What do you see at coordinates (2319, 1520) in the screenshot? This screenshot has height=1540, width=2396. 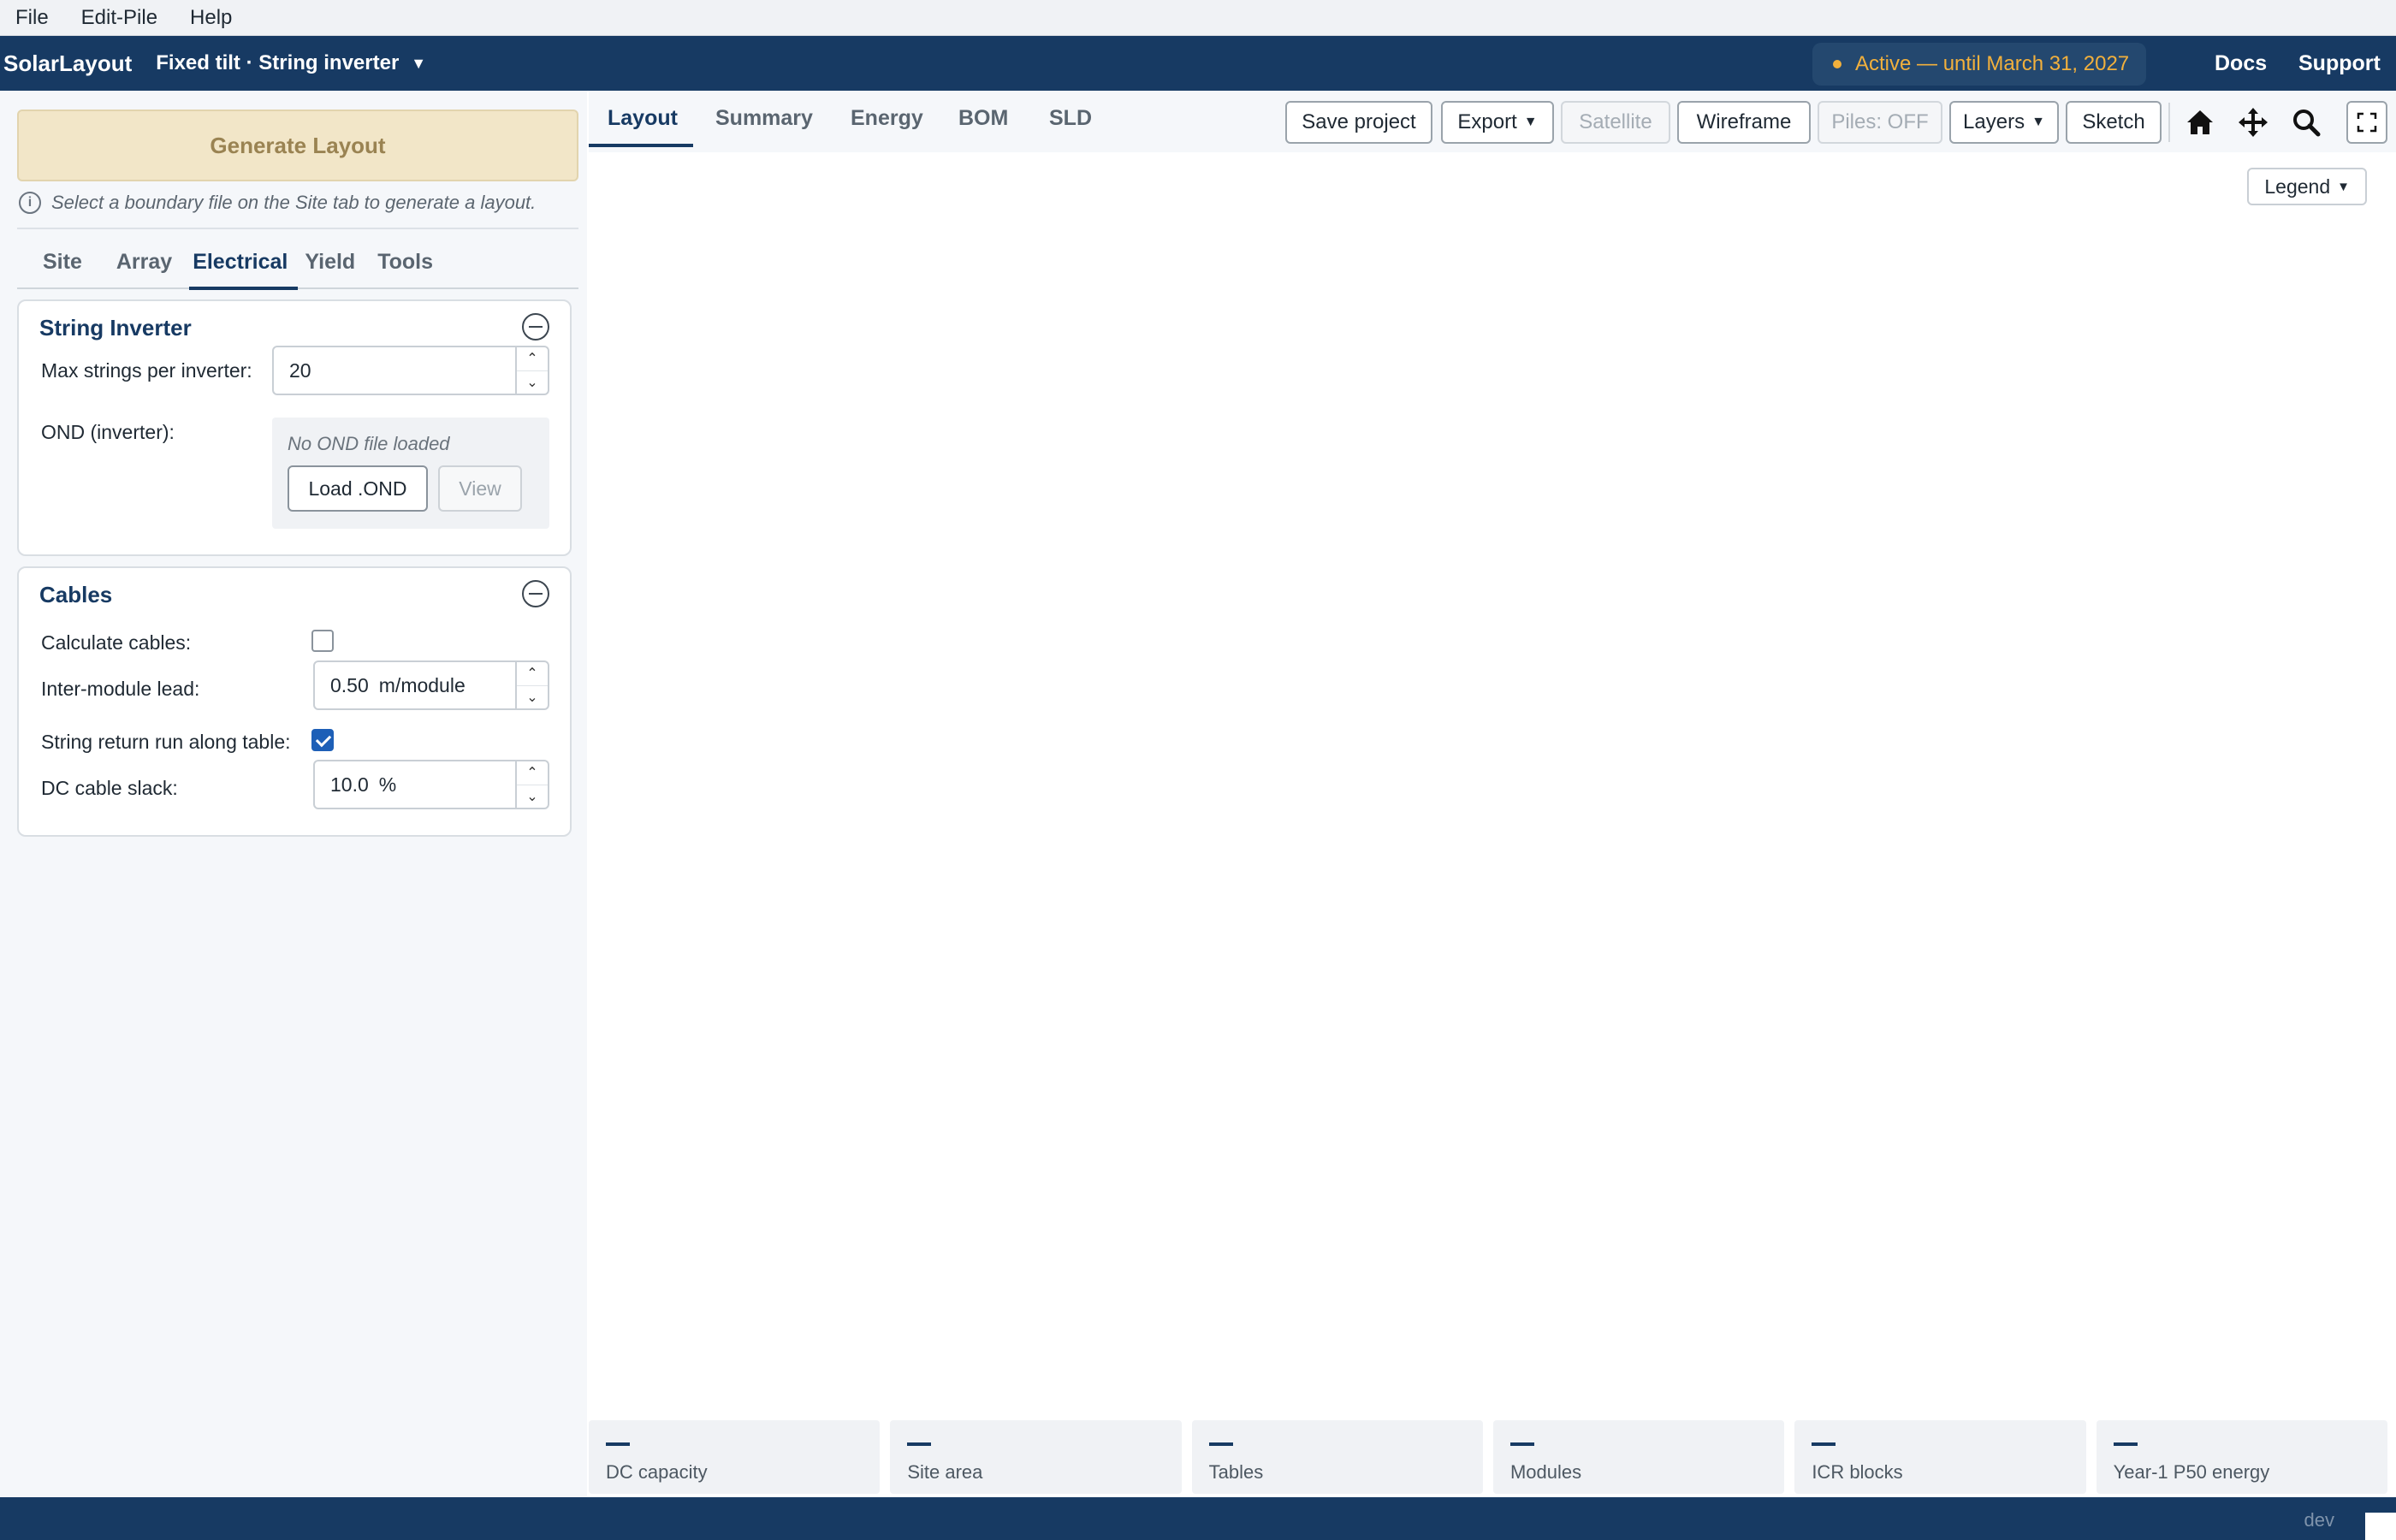 I see `env-label: dev` at bounding box center [2319, 1520].